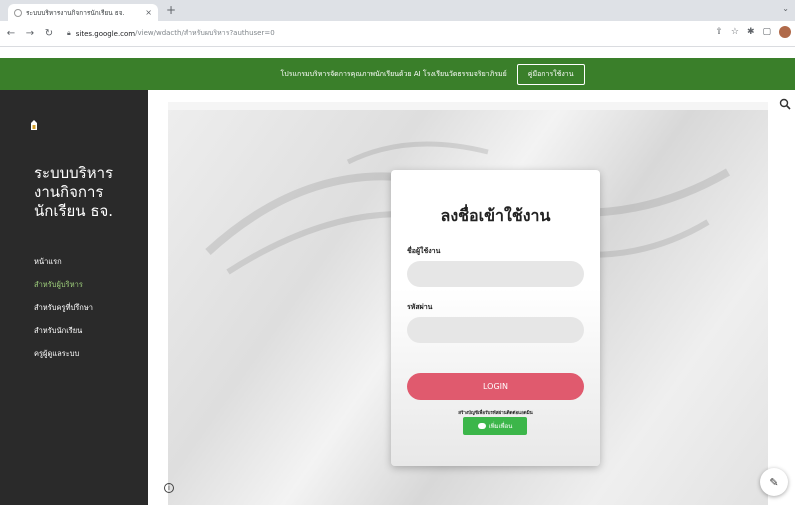 This screenshot has width=795, height=505. I want to click on site-title-line: ระบบบริหาร, so click(74, 173).